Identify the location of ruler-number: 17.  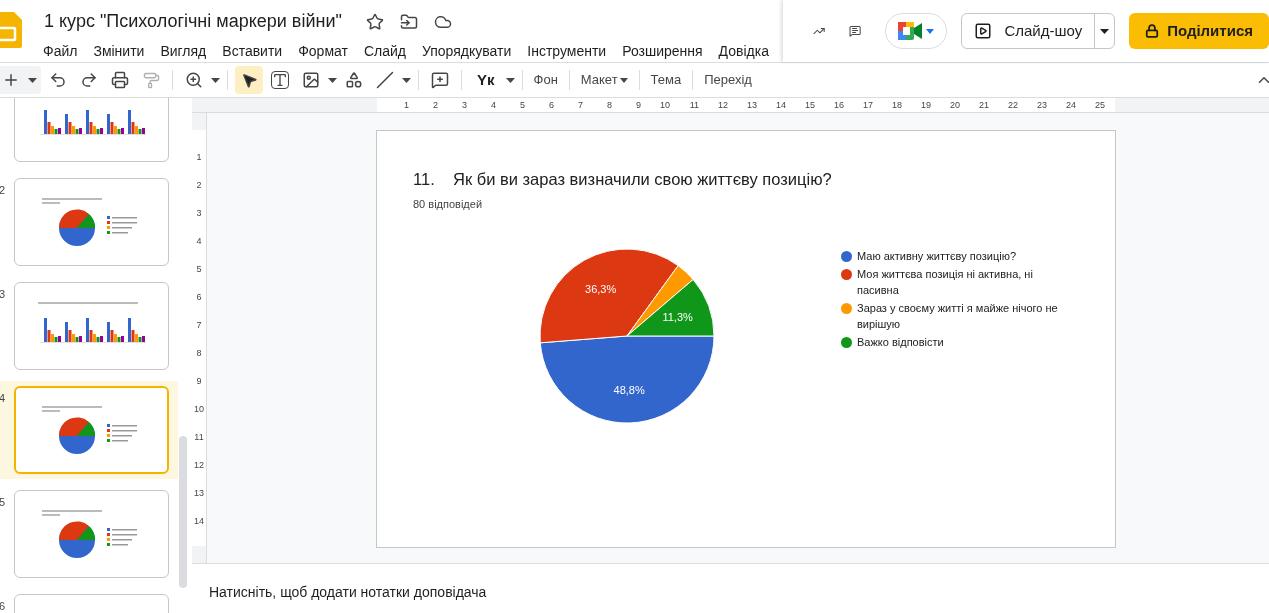
(868, 105).